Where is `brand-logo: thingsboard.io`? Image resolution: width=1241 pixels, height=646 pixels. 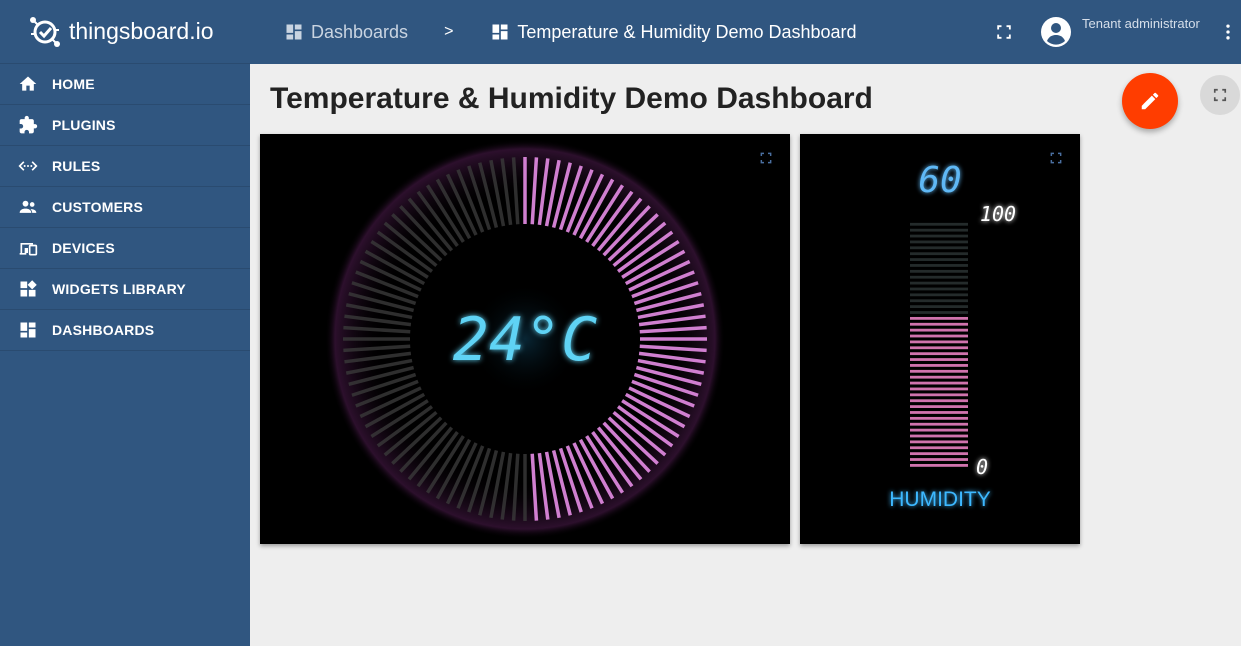
brand-logo: thingsboard.io is located at coordinates (125, 32).